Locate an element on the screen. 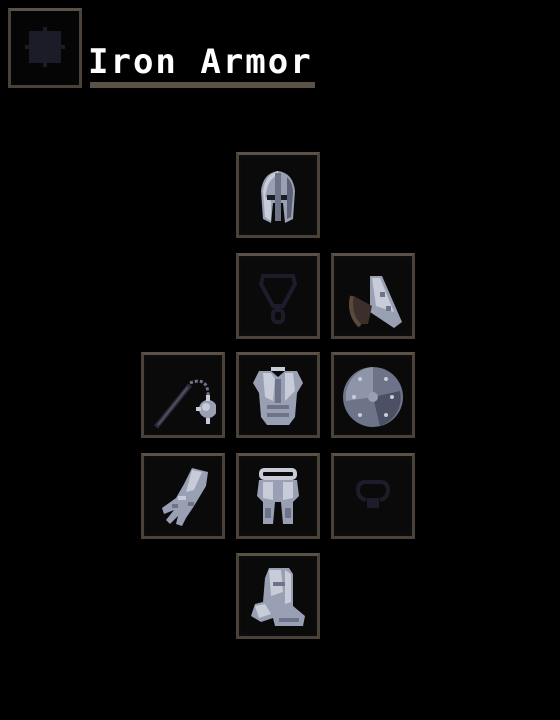  breastplate-icon is located at coordinates (278, 396).